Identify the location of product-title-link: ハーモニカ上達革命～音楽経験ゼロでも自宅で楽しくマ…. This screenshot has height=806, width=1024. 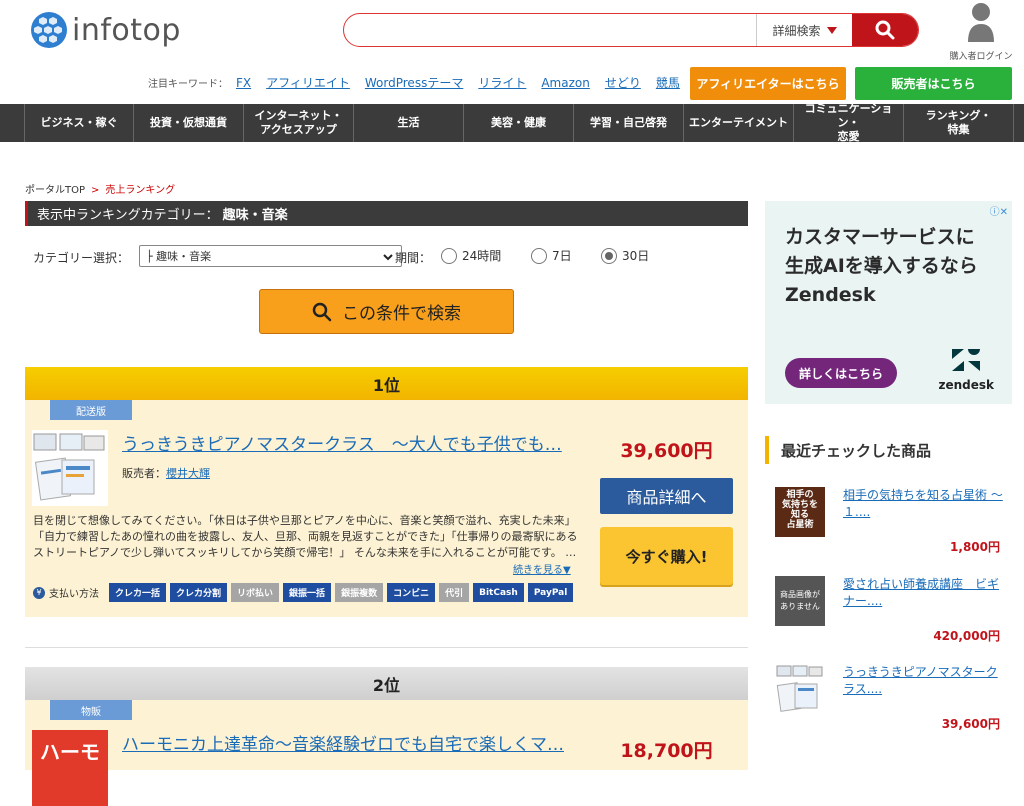
(352, 742).